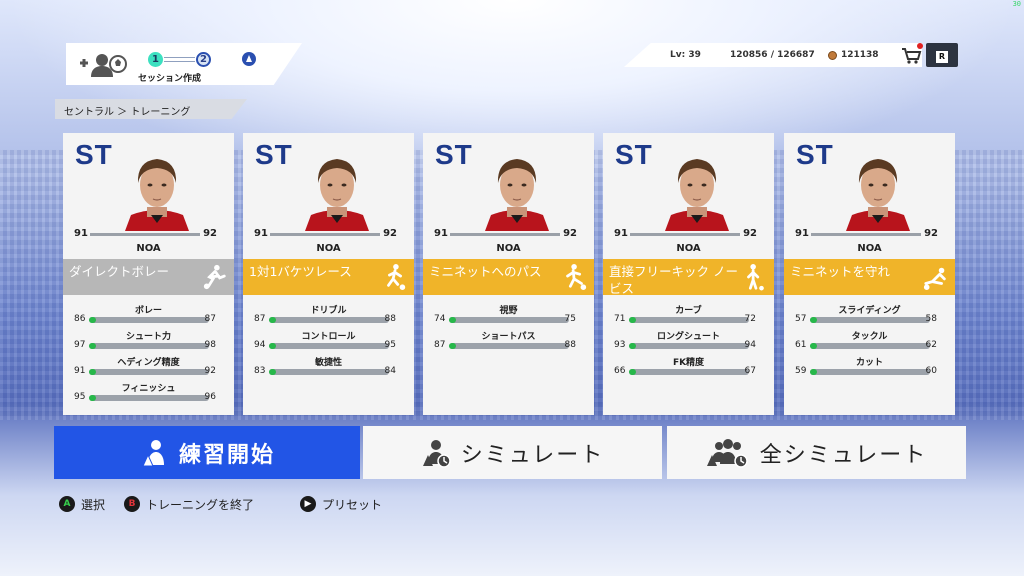 Image resolution: width=1024 pixels, height=576 pixels. I want to click on hint-select-label: 選択, so click(93, 504).